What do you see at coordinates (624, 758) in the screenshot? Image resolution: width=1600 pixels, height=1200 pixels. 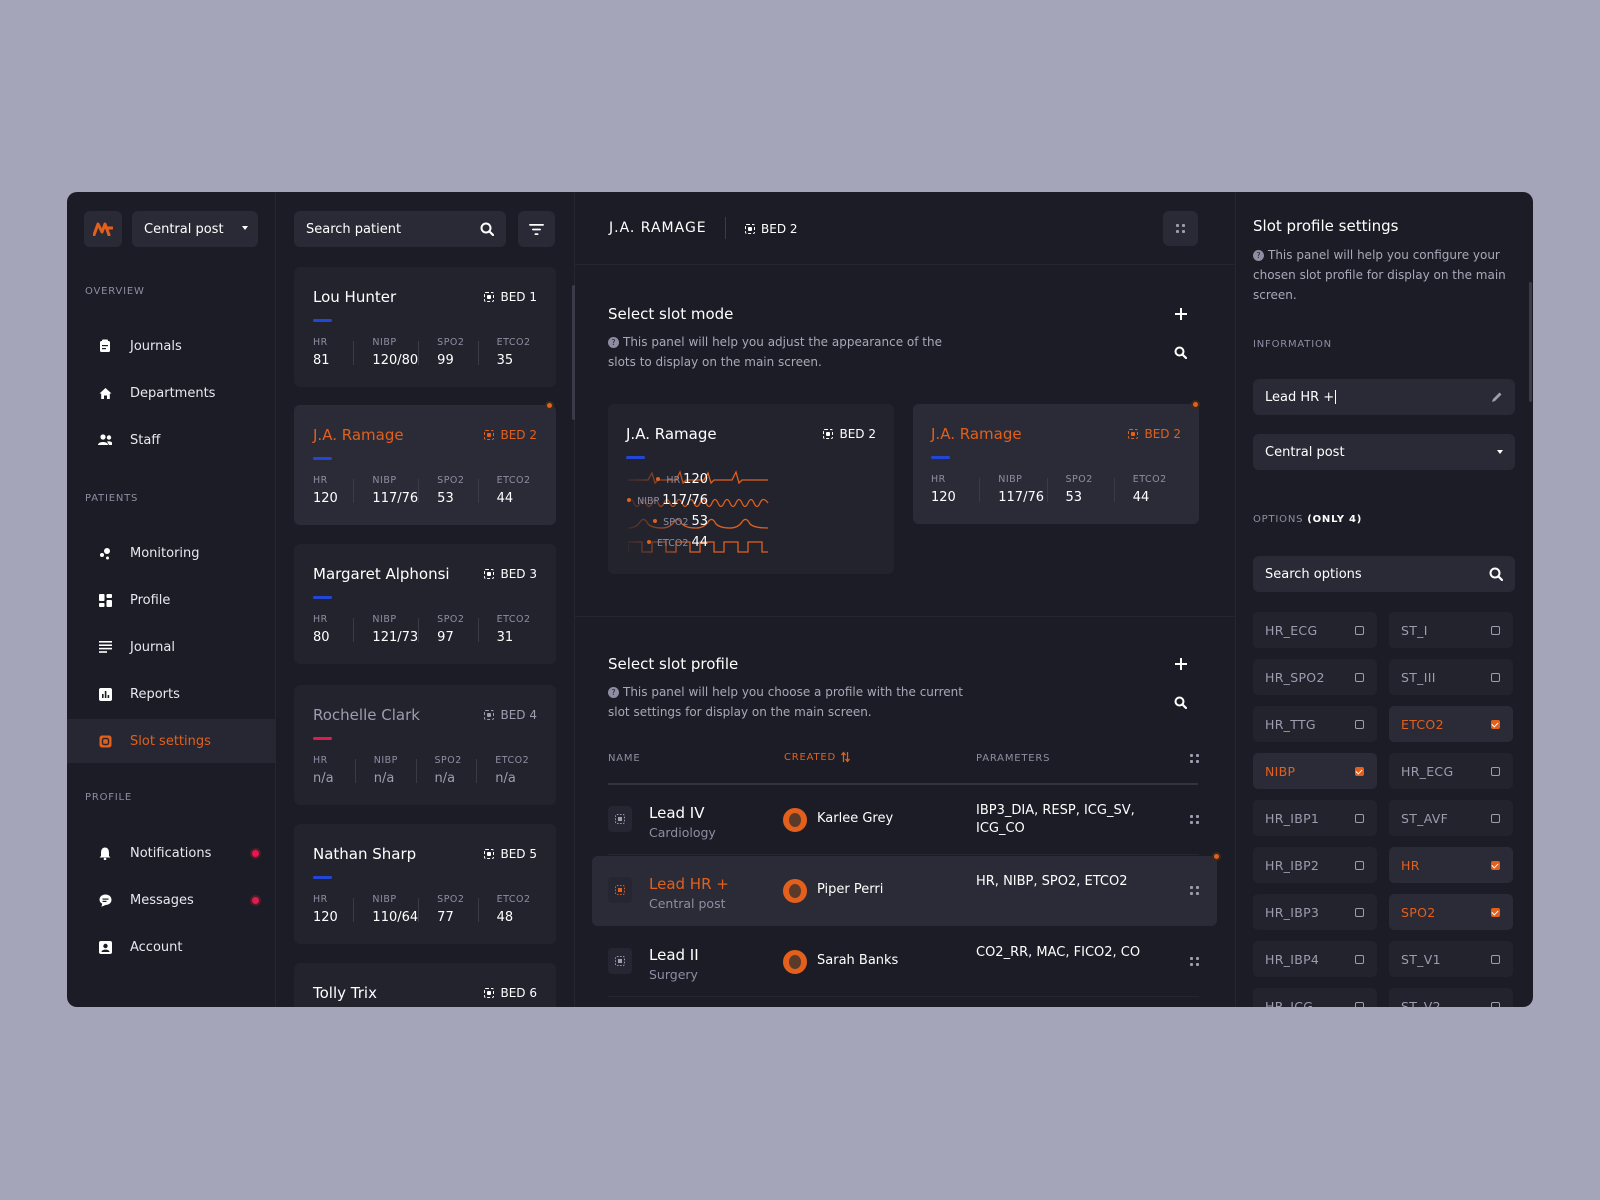 I see `col-header-name: NAME` at bounding box center [624, 758].